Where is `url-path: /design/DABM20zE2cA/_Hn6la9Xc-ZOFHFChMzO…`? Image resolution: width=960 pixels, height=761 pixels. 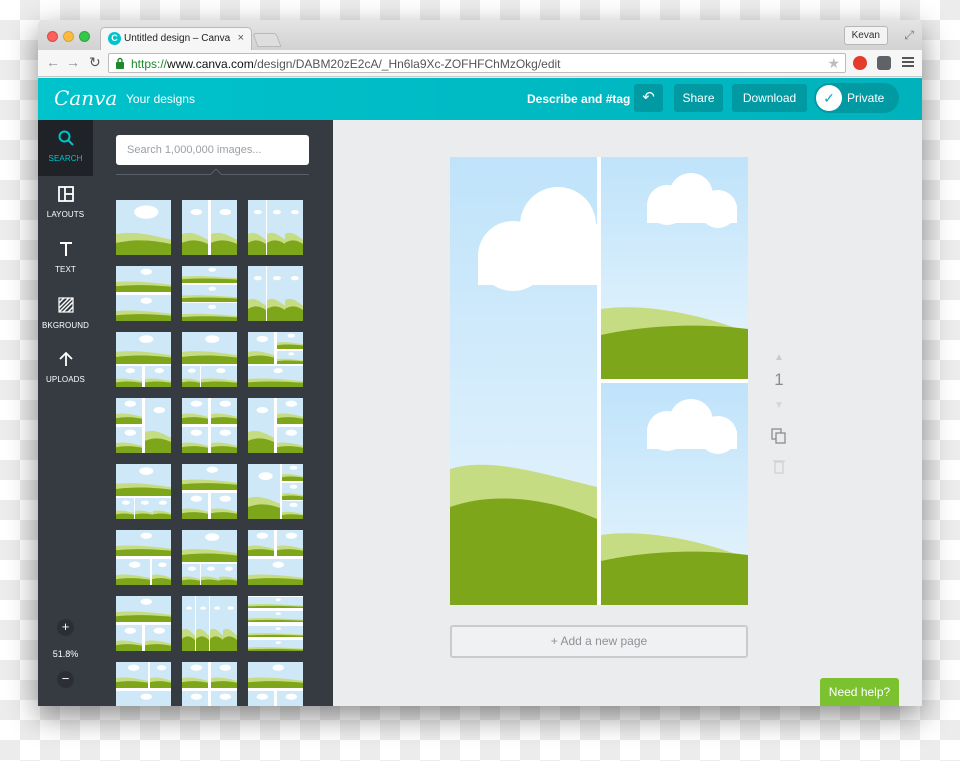
url-path: /design/DABM20zE2cA/_Hn6la9Xc-ZOFHFChMzO… is located at coordinates (407, 64).